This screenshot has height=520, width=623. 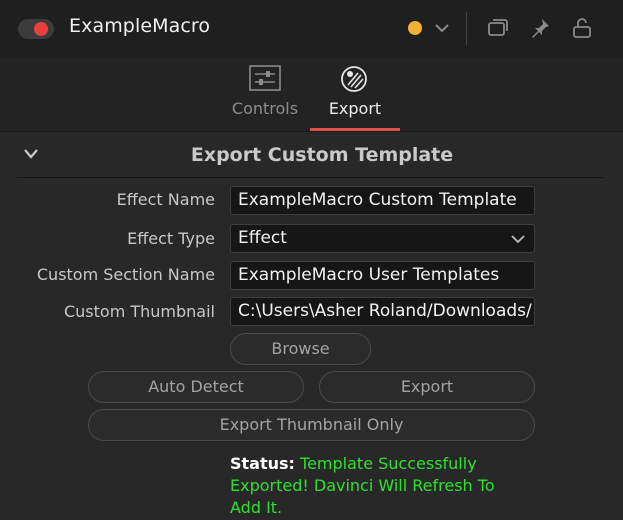 I want to click on status-label: Status:, so click(x=262, y=463).